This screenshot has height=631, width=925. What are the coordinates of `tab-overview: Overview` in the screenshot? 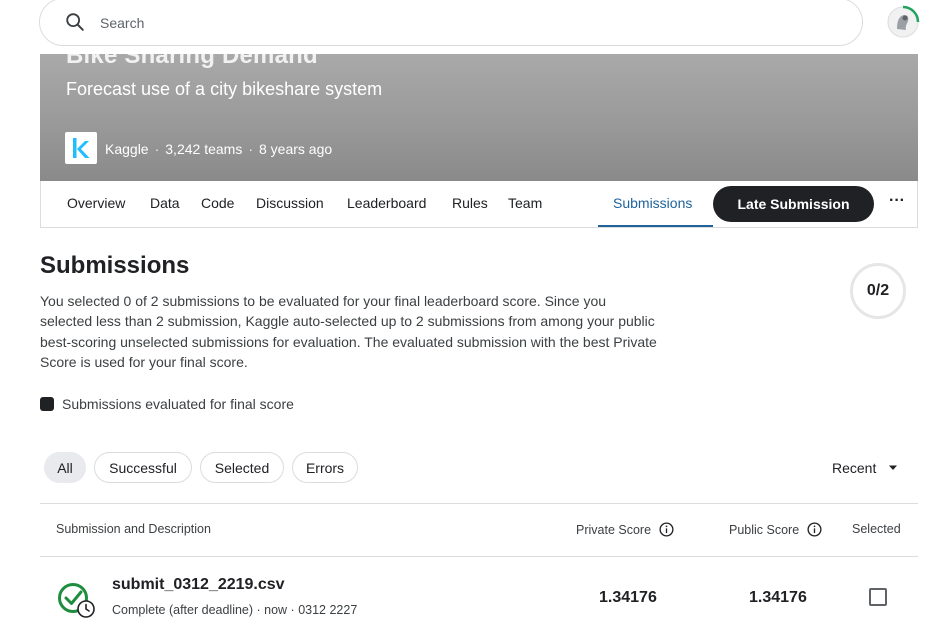 It's located at (96, 203).